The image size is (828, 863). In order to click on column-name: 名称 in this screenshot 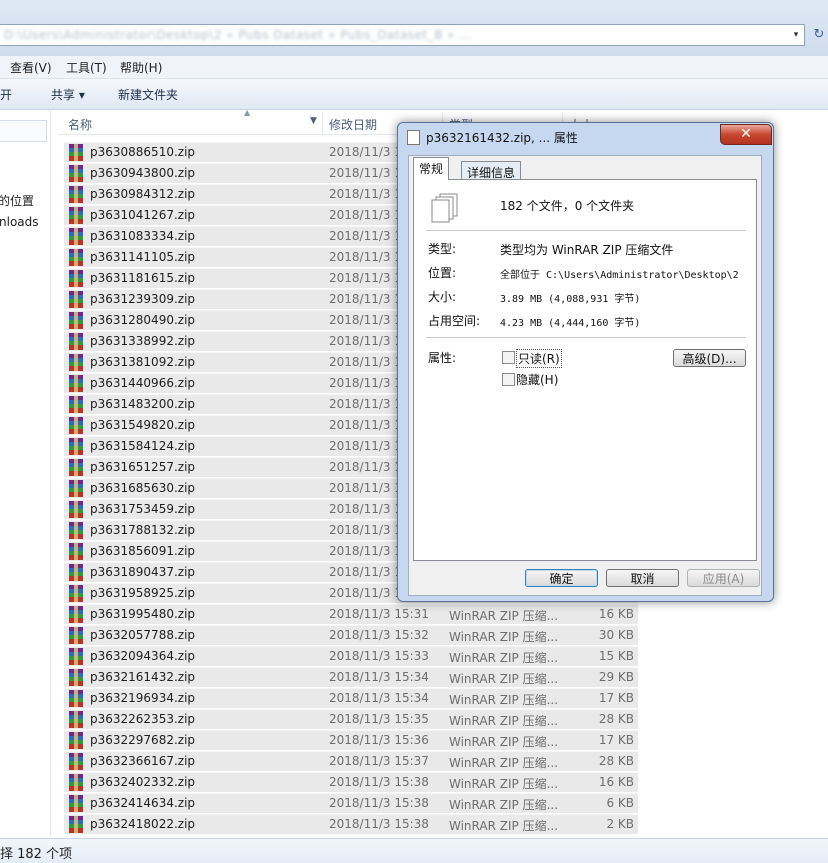, I will do `click(80, 124)`.